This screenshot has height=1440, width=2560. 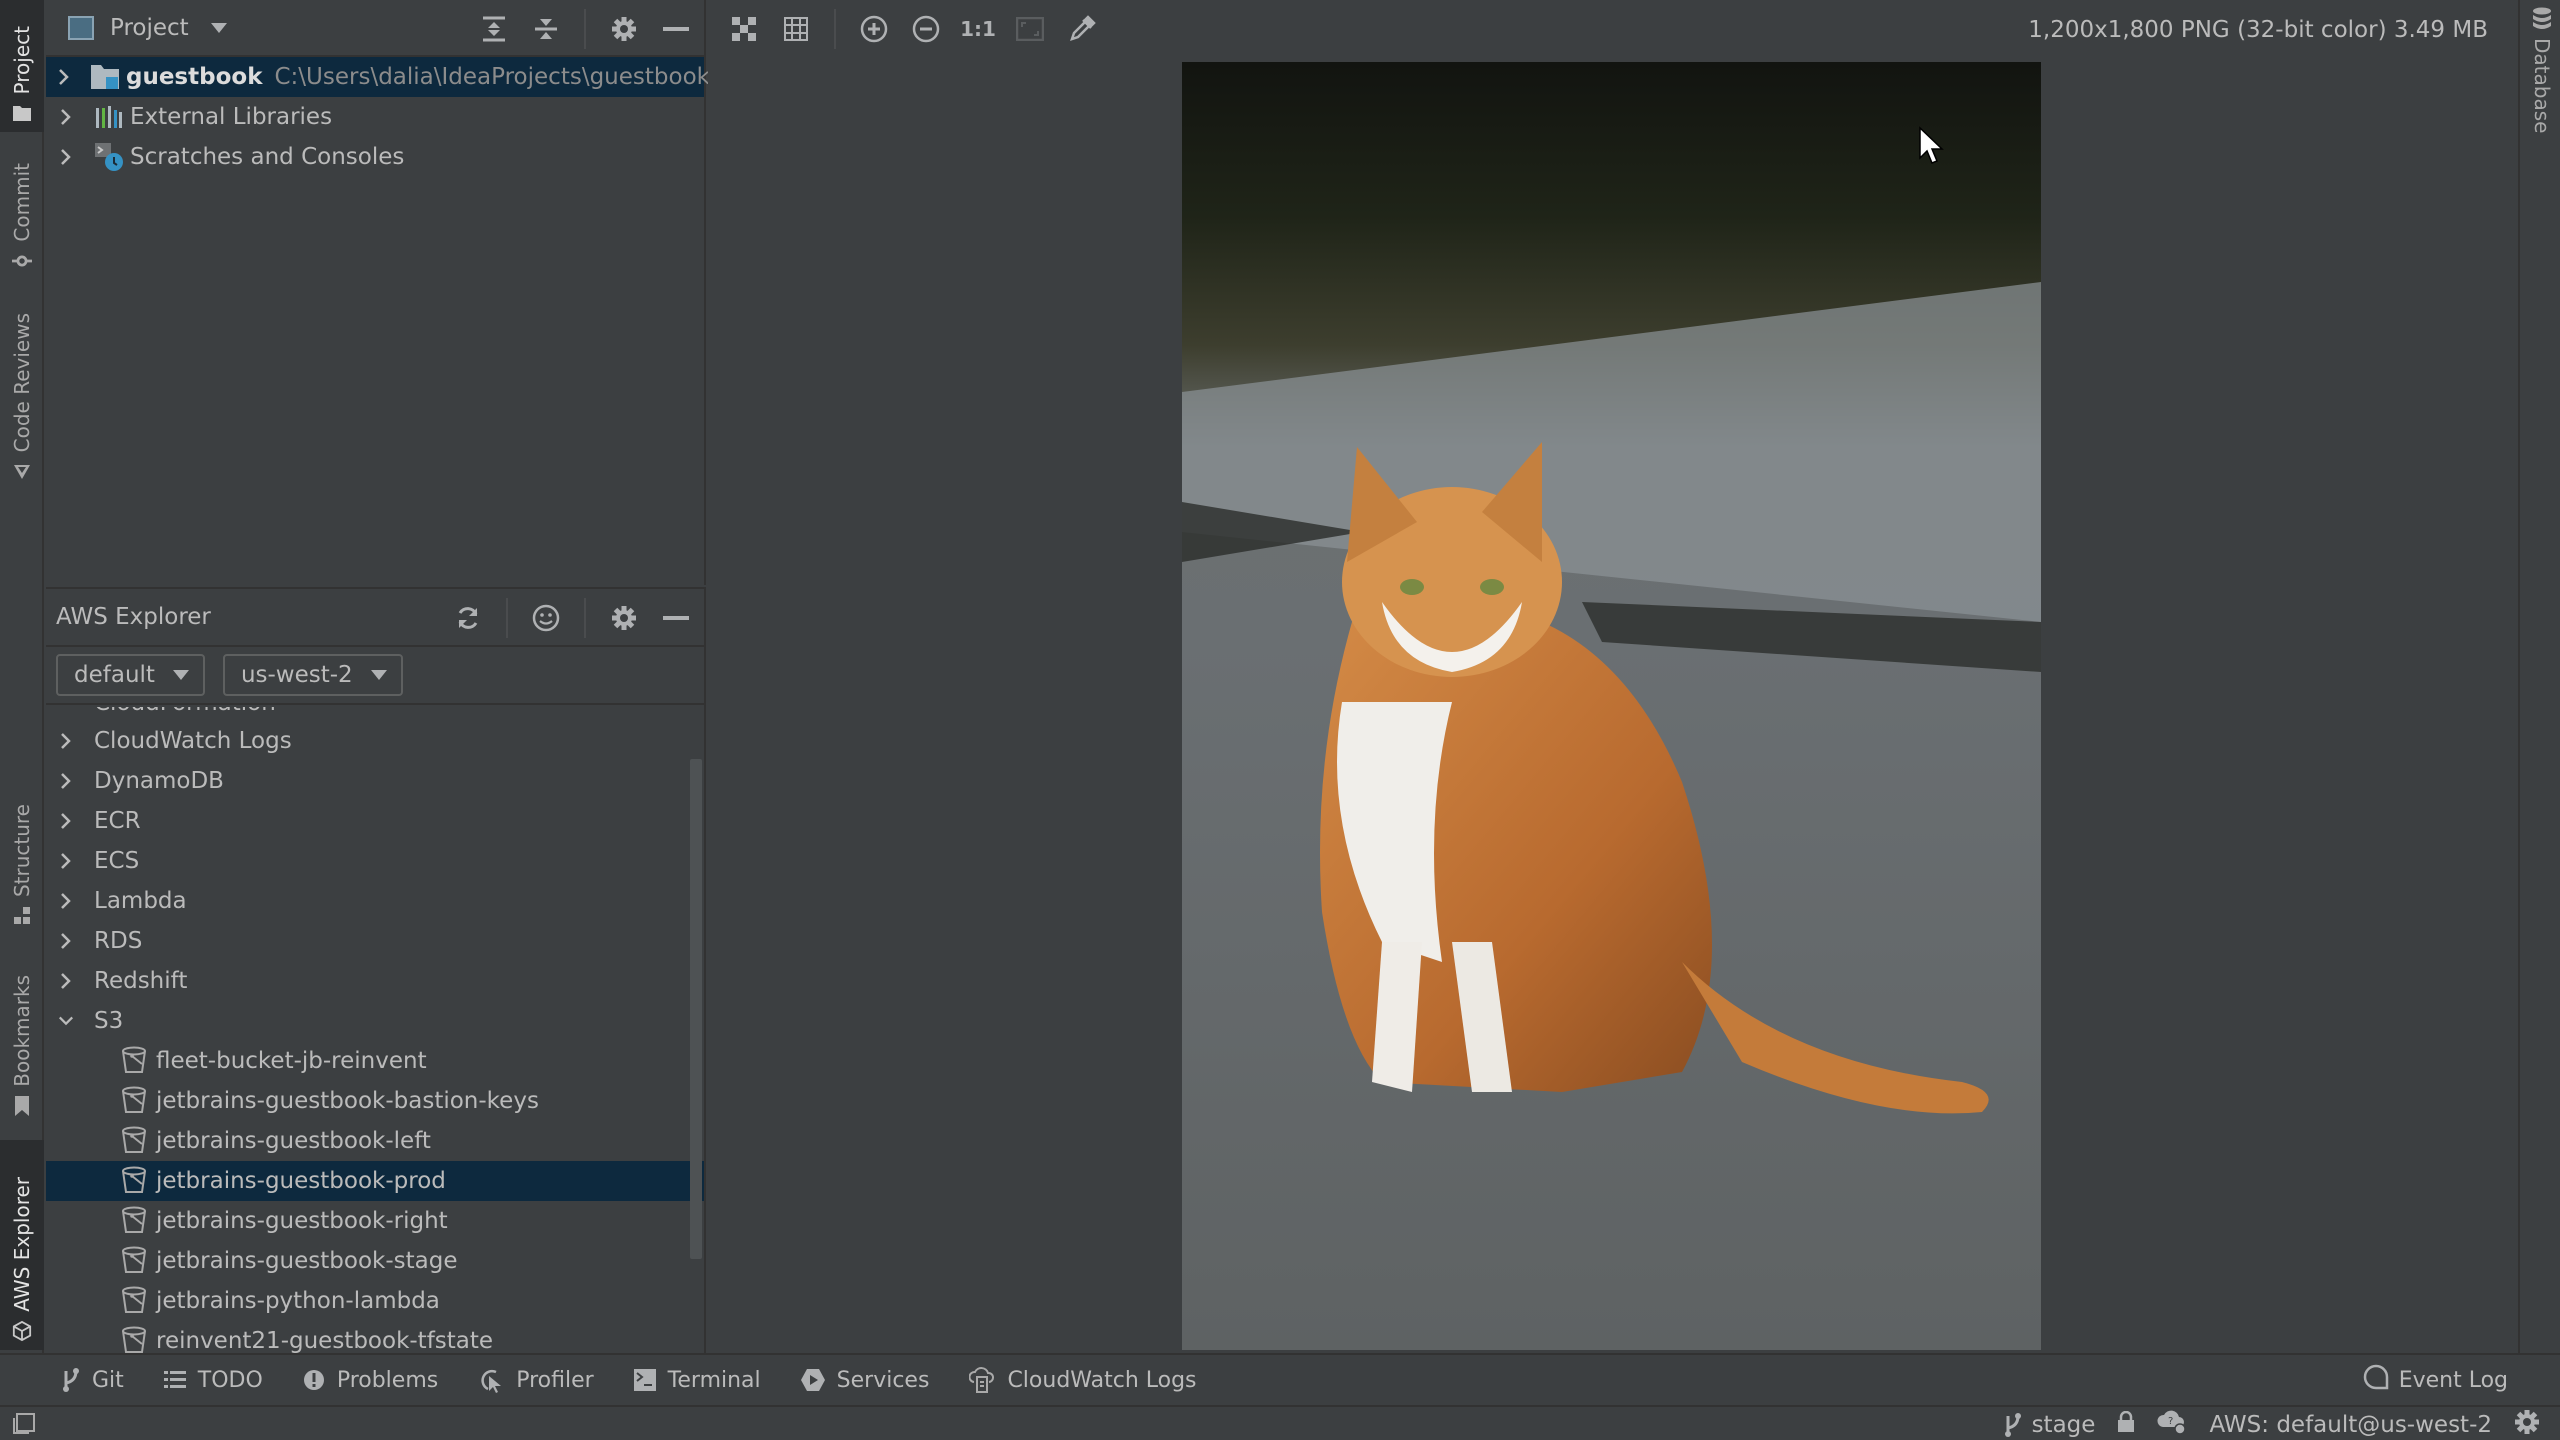 What do you see at coordinates (370, 1380) in the screenshot?
I see `tool-window-problems: Problems` at bounding box center [370, 1380].